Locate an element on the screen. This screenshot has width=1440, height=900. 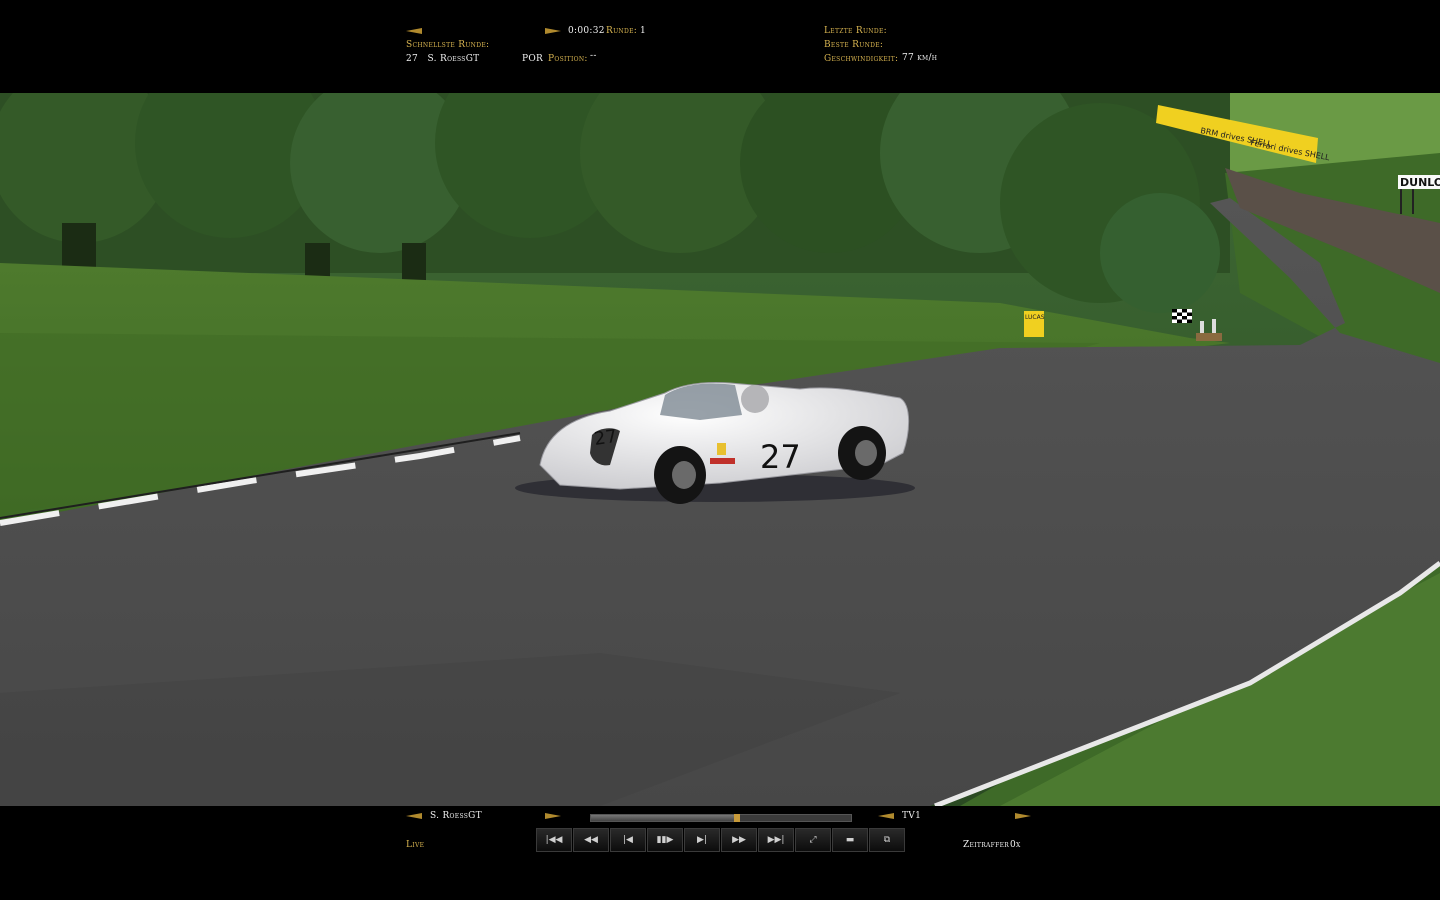
window-button: ⧉ is located at coordinates (887, 840).